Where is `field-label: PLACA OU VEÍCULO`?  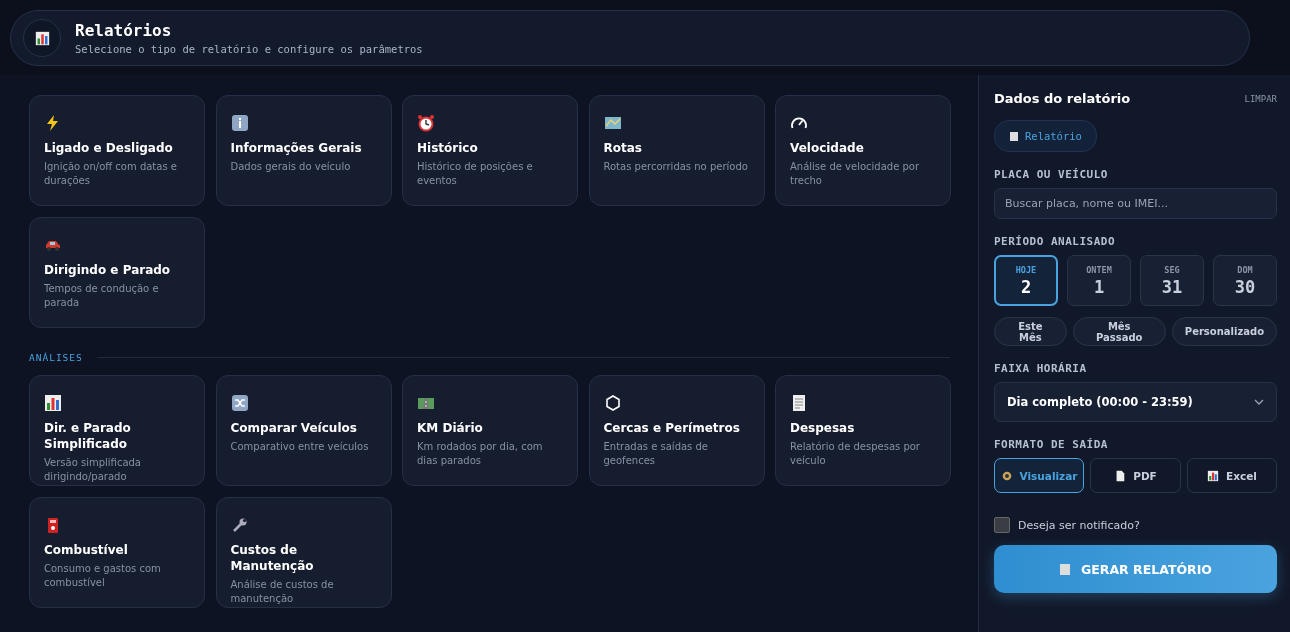 field-label: PLACA OU VEÍCULO is located at coordinates (1051, 174).